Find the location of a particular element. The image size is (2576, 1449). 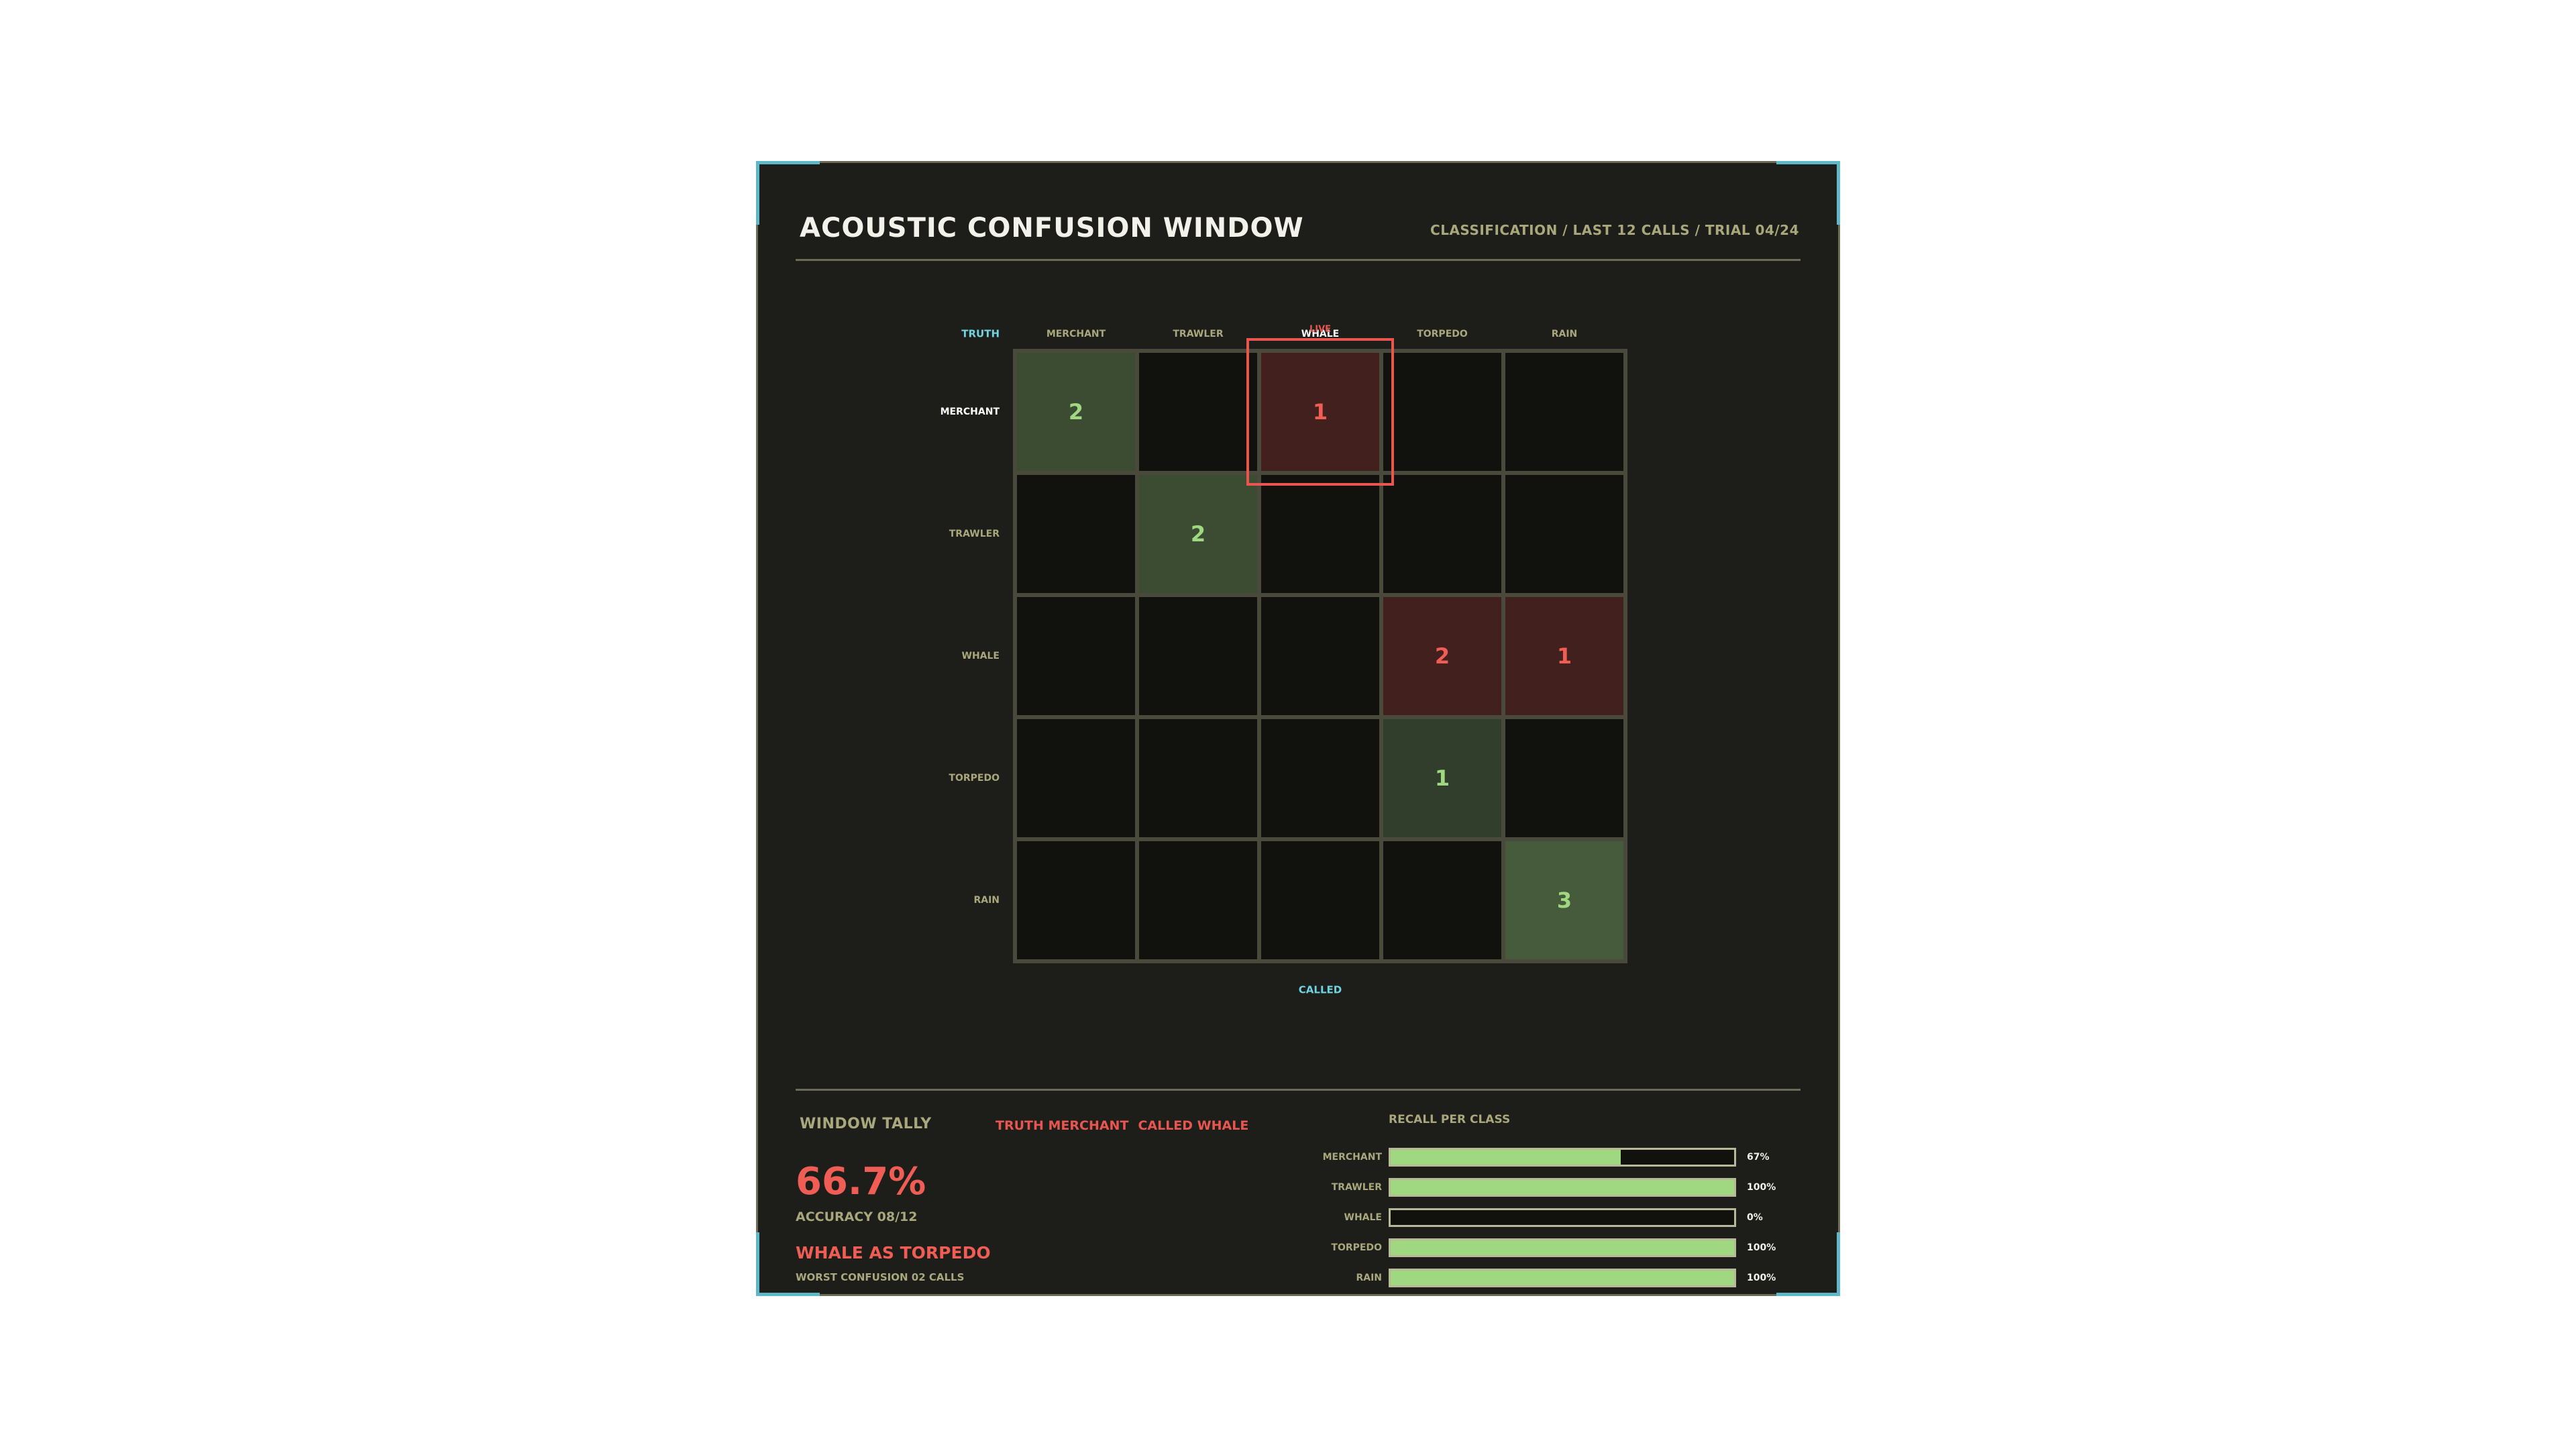

recall-label: TRAWLER is located at coordinates (1356, 1187).